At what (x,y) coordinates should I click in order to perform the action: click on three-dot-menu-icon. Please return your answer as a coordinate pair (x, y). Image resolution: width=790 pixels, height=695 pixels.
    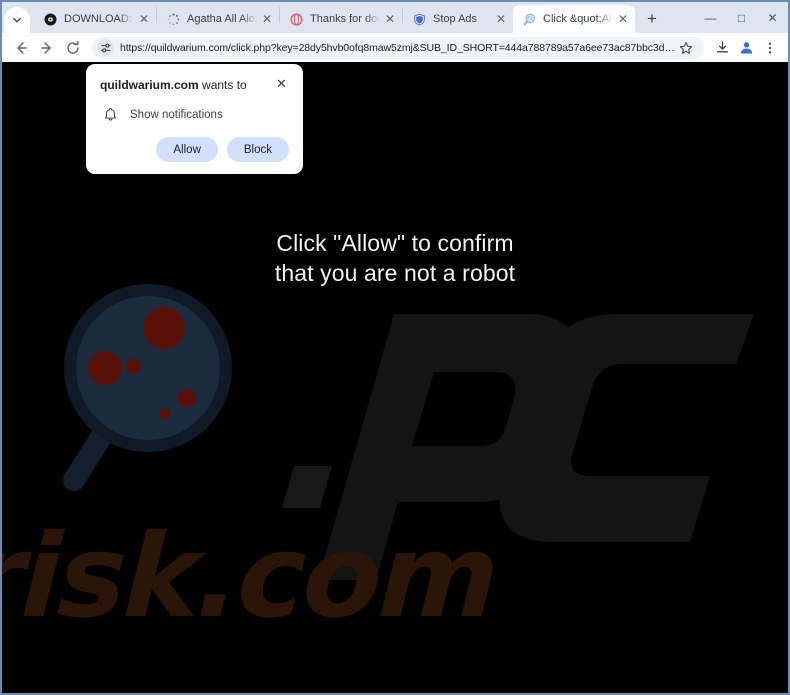
    Looking at the image, I should click on (770, 47).